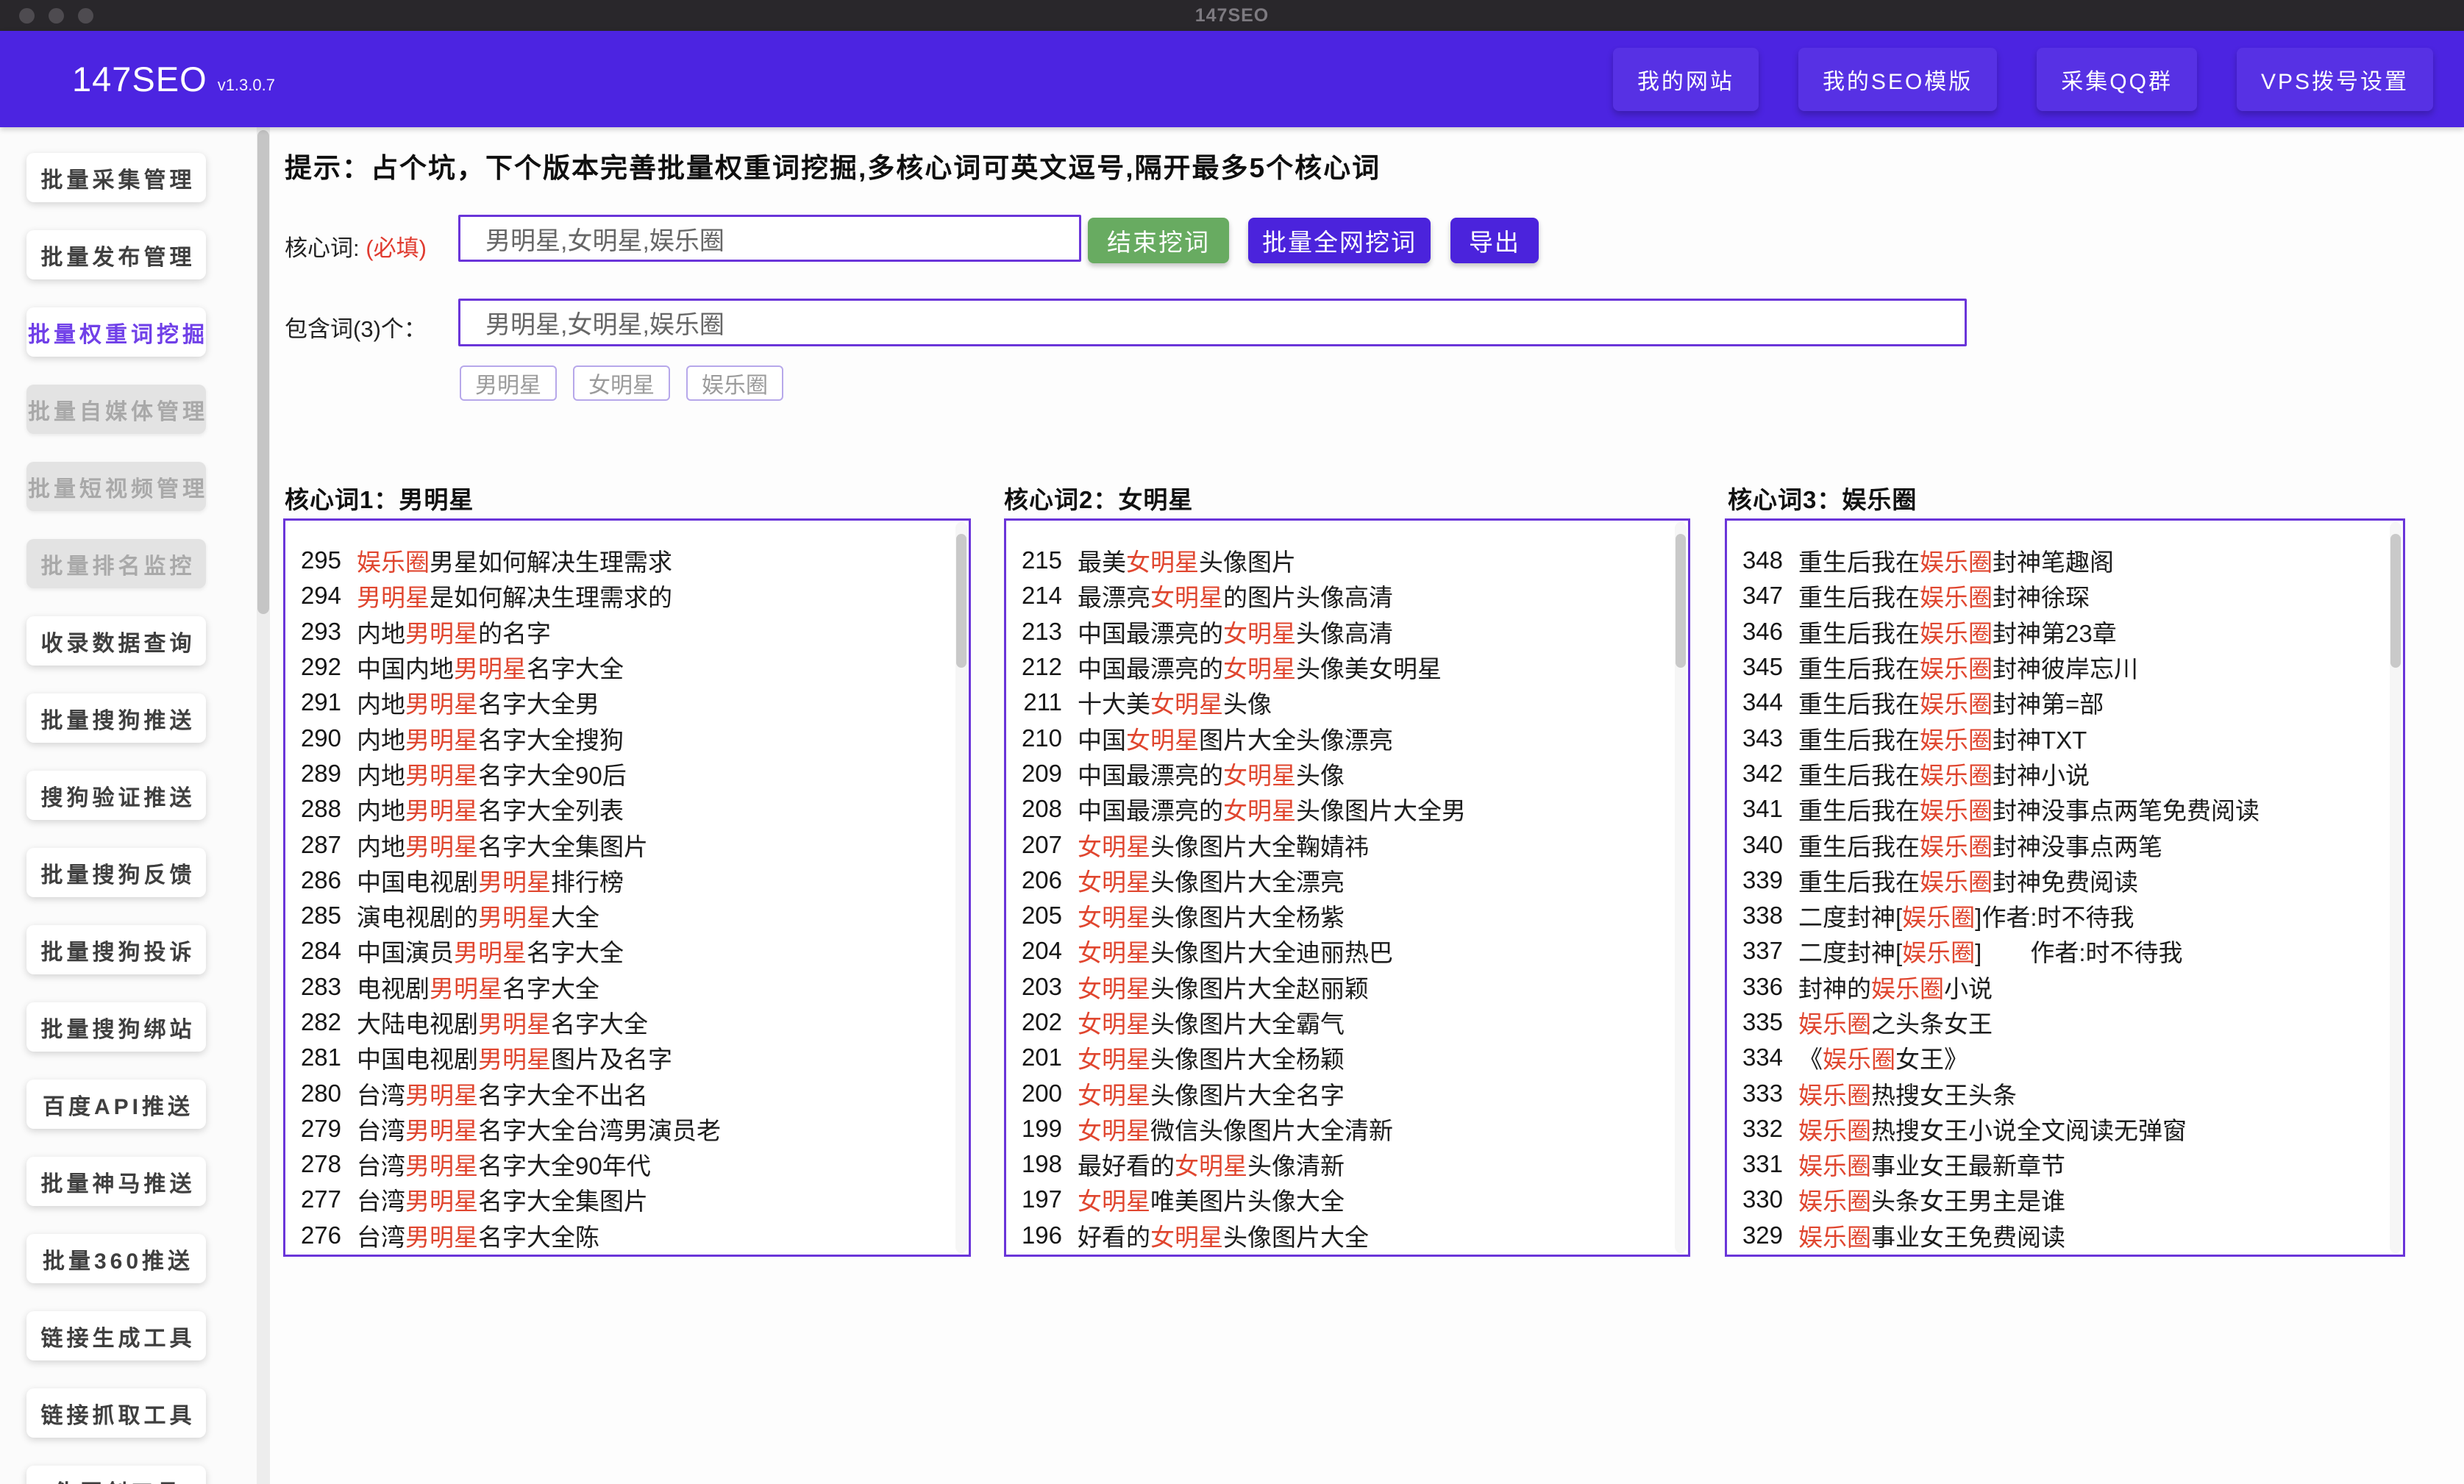 The width and height of the screenshot is (2464, 1484). What do you see at coordinates (2057, 1092) in the screenshot?
I see `keyword-row: 333 娱乐圈热搜女王头条` at bounding box center [2057, 1092].